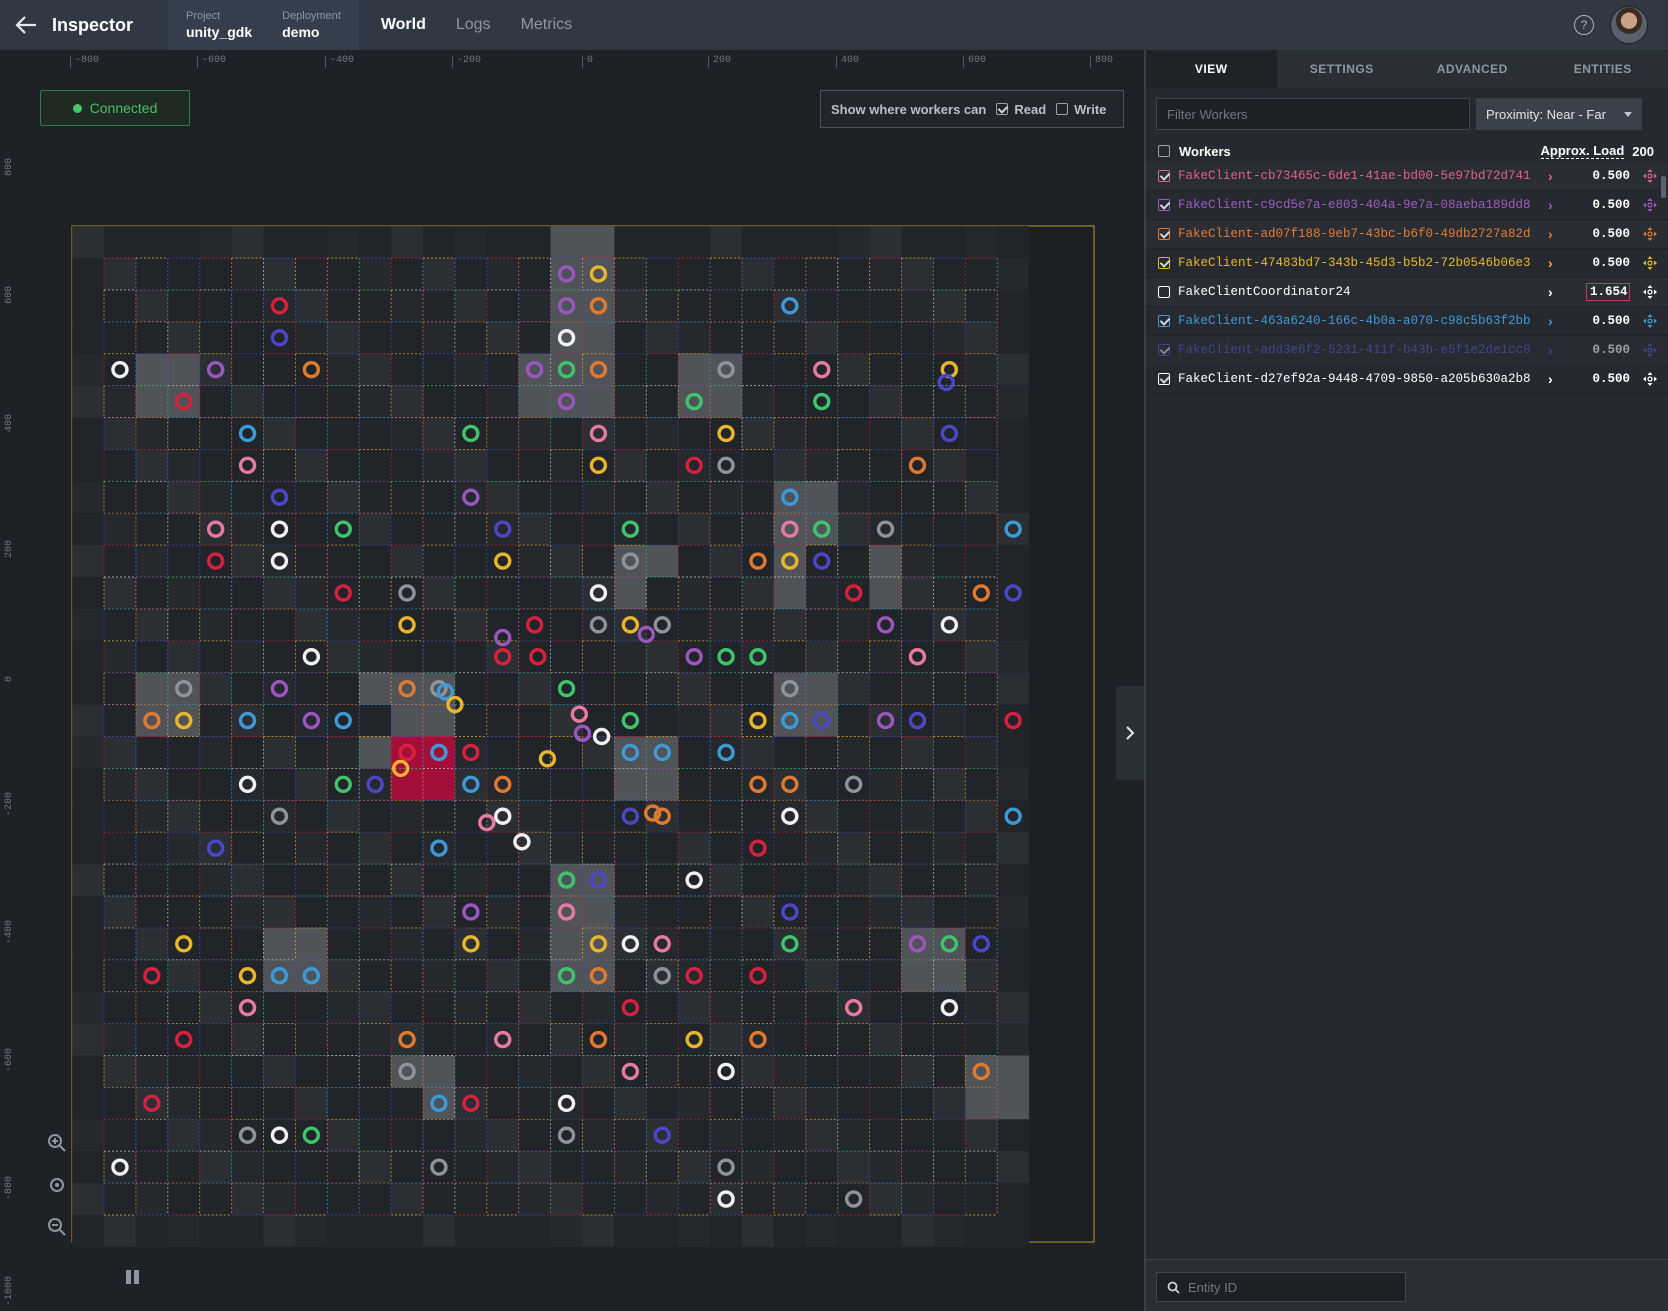  Describe the element at coordinates (1130, 733) in the screenshot. I see `collapse-panel-button` at that location.